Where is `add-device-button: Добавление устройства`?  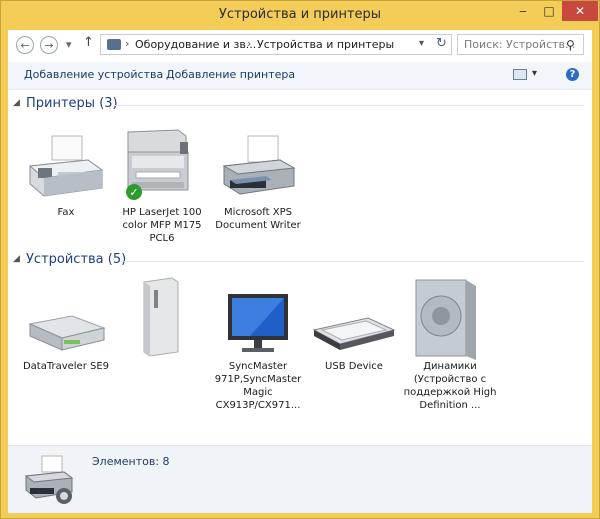 add-device-button: Добавление устройства is located at coordinates (93, 74).